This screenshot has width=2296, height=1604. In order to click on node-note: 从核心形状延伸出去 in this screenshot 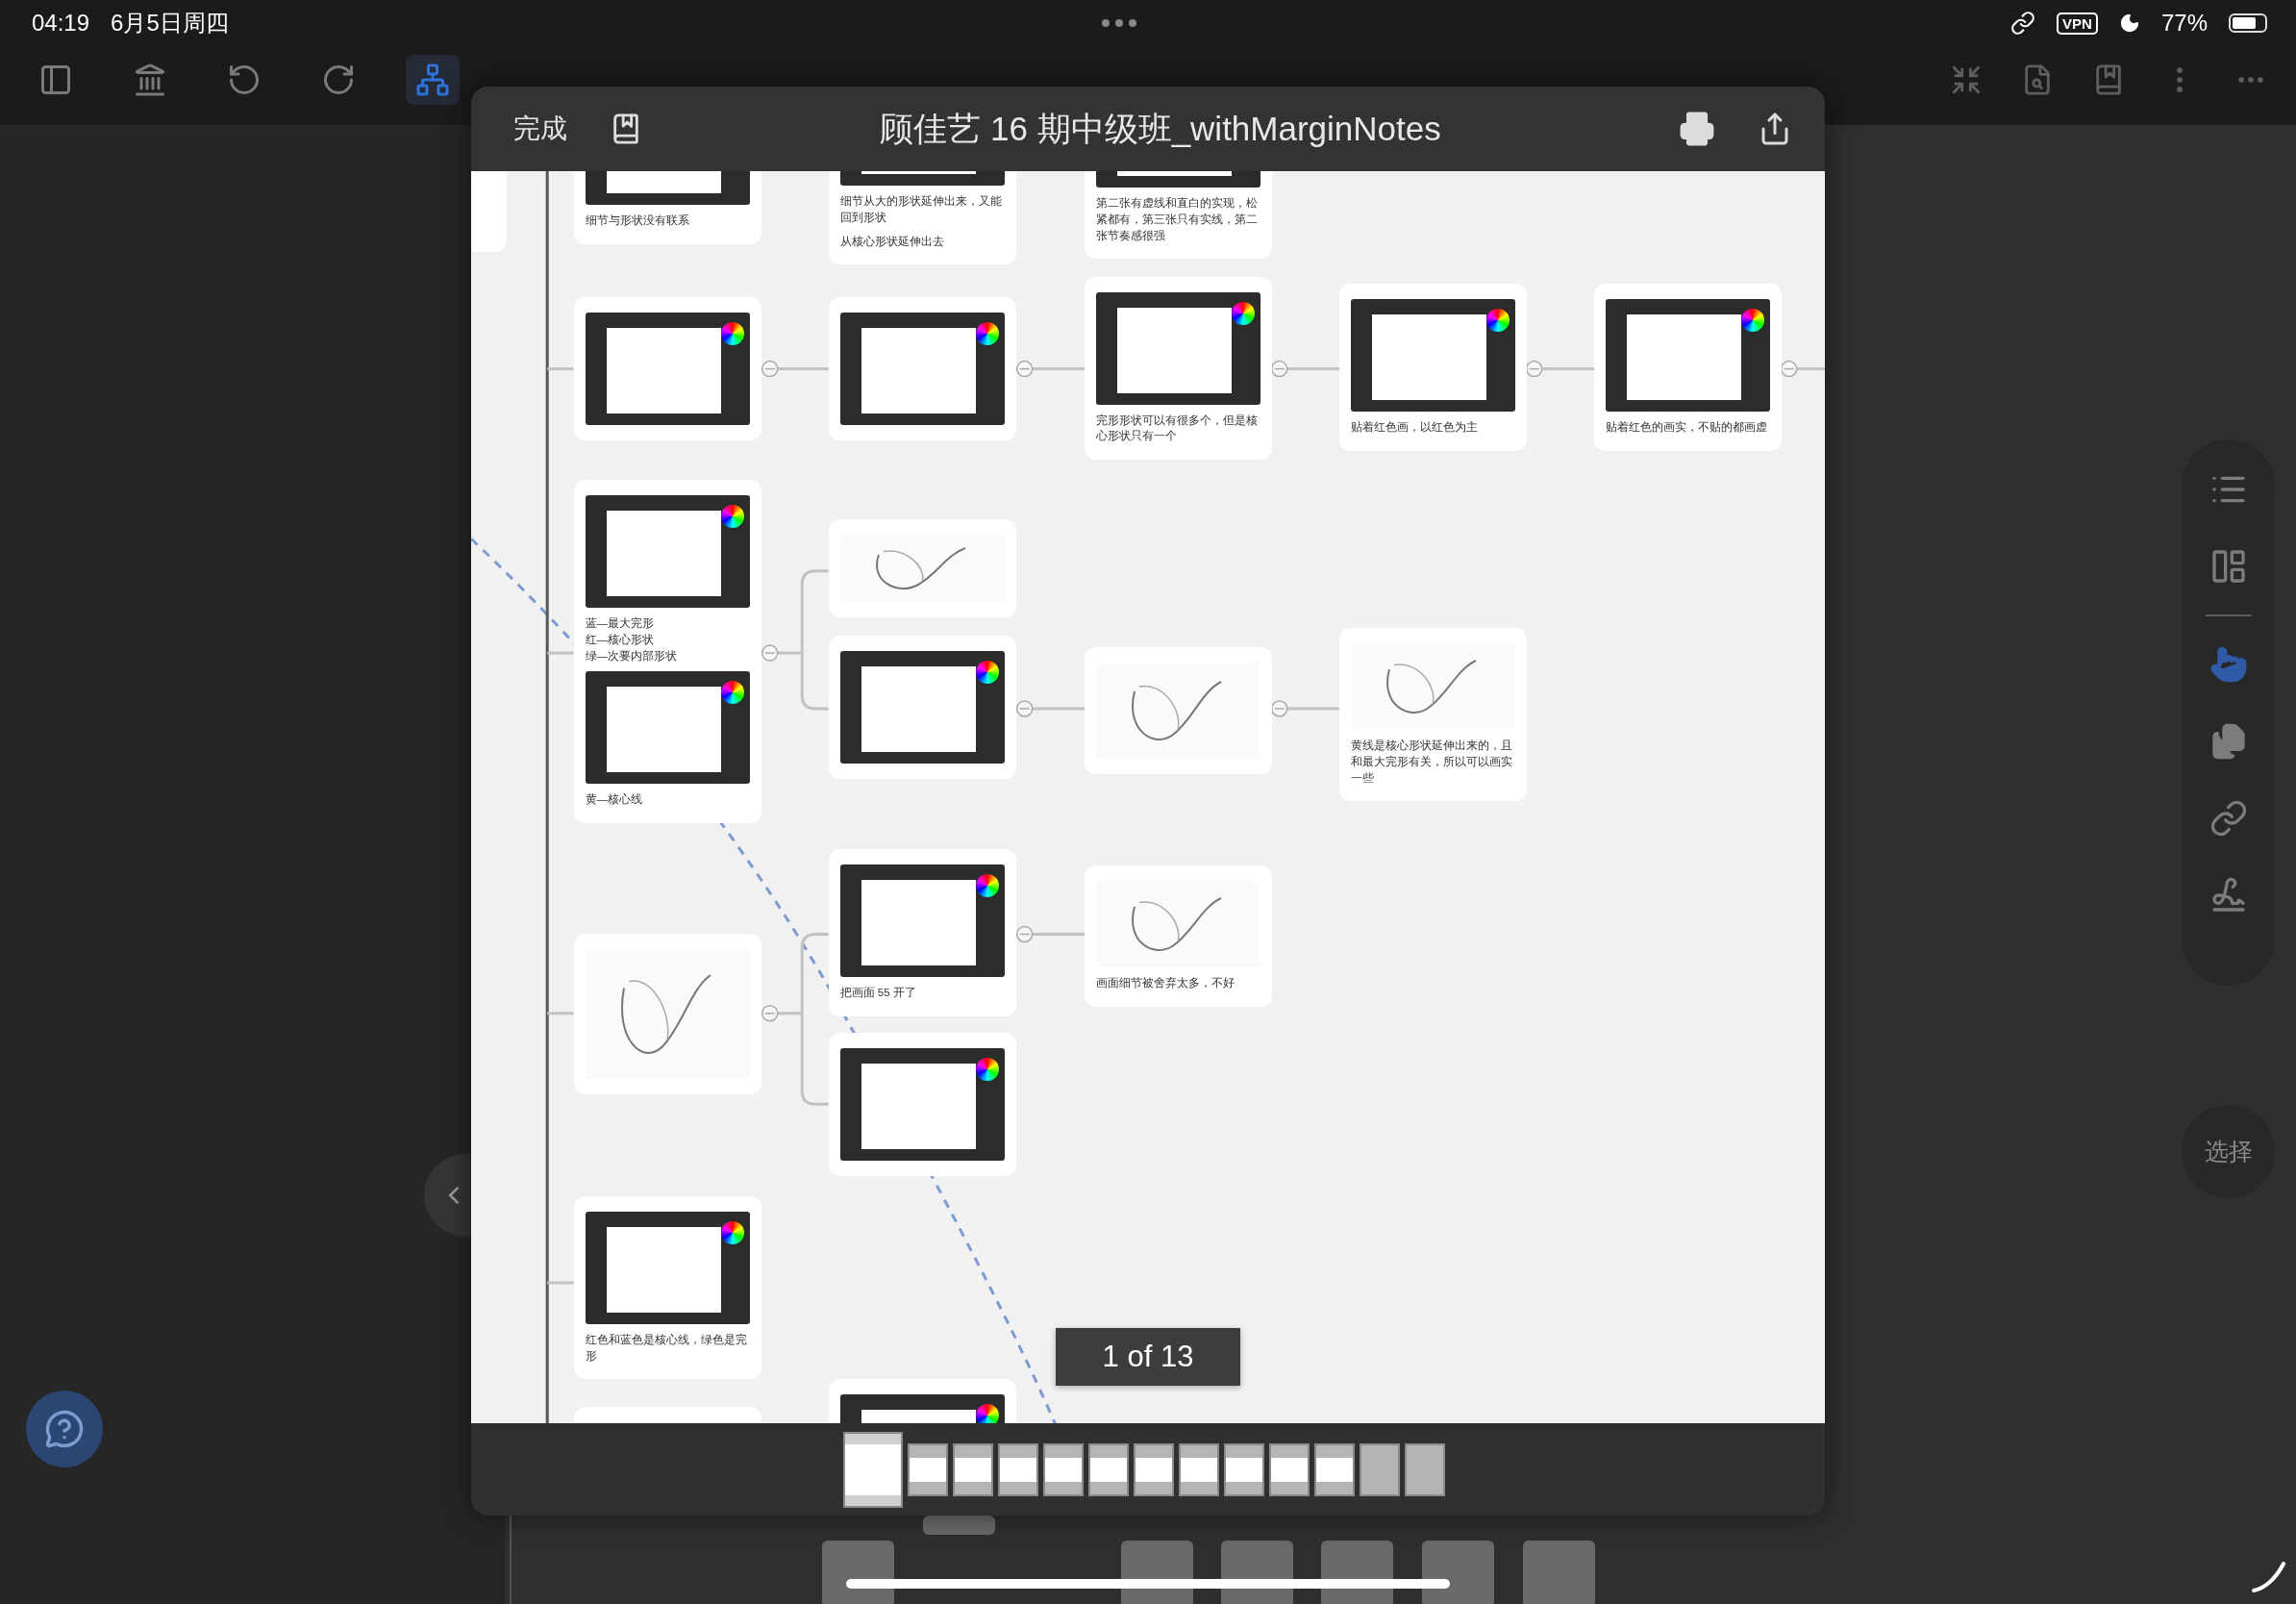, I will do `click(892, 241)`.